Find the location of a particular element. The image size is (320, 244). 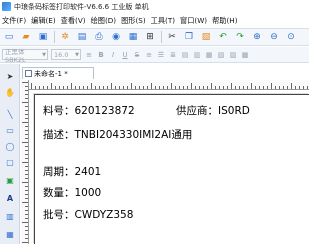

supplier-text: 供应商：IS0RD is located at coordinates (213, 110).